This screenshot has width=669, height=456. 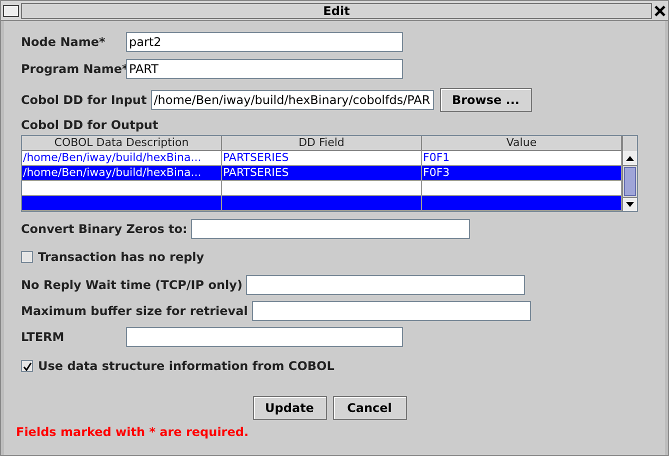 What do you see at coordinates (264, 42) in the screenshot?
I see `node-name-field: part2` at bounding box center [264, 42].